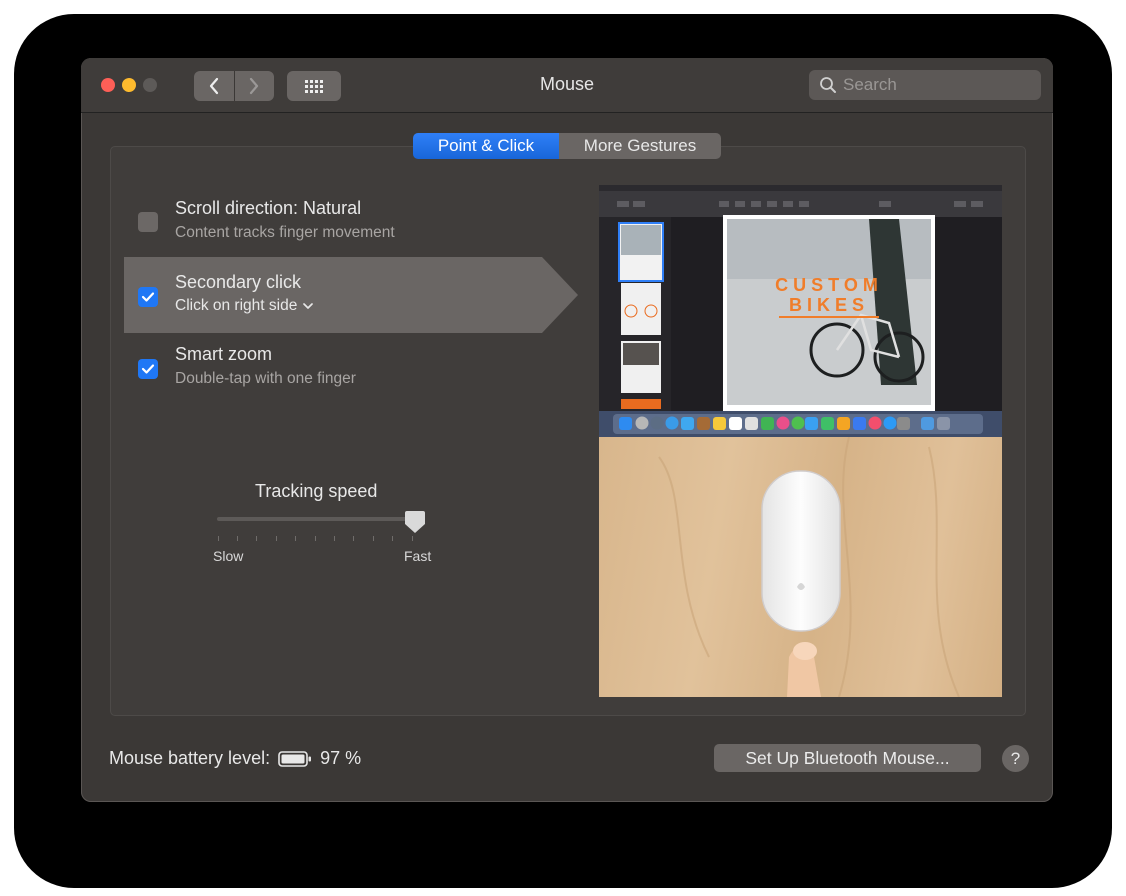  I want to click on tracking-speed-slider, so click(317, 519).